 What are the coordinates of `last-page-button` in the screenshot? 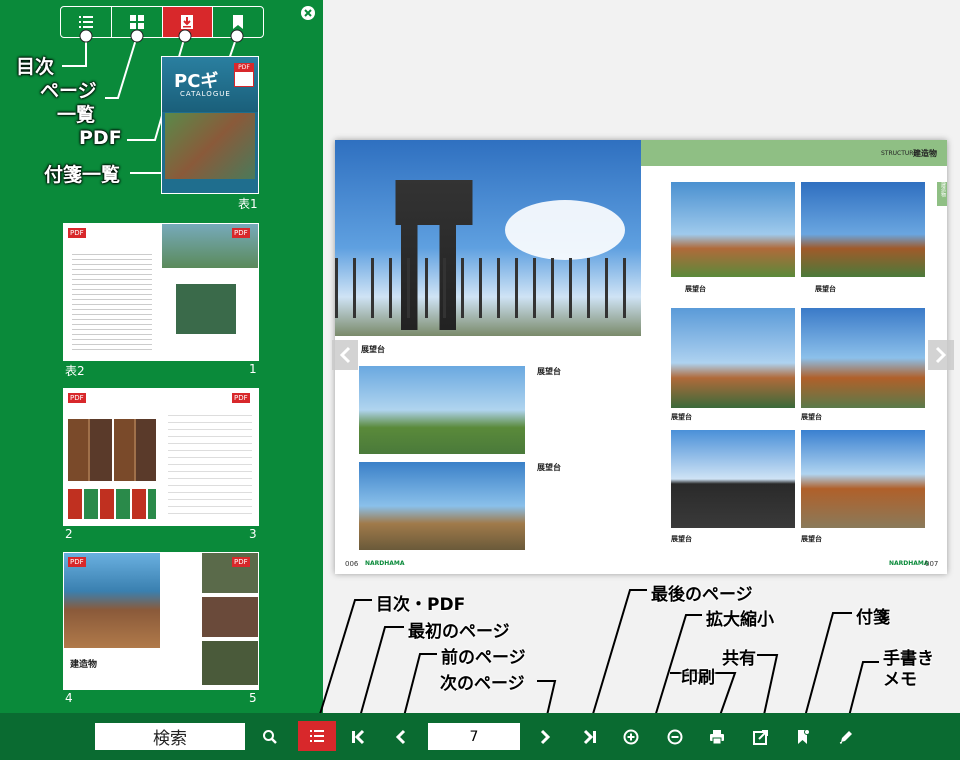 It's located at (590, 737).